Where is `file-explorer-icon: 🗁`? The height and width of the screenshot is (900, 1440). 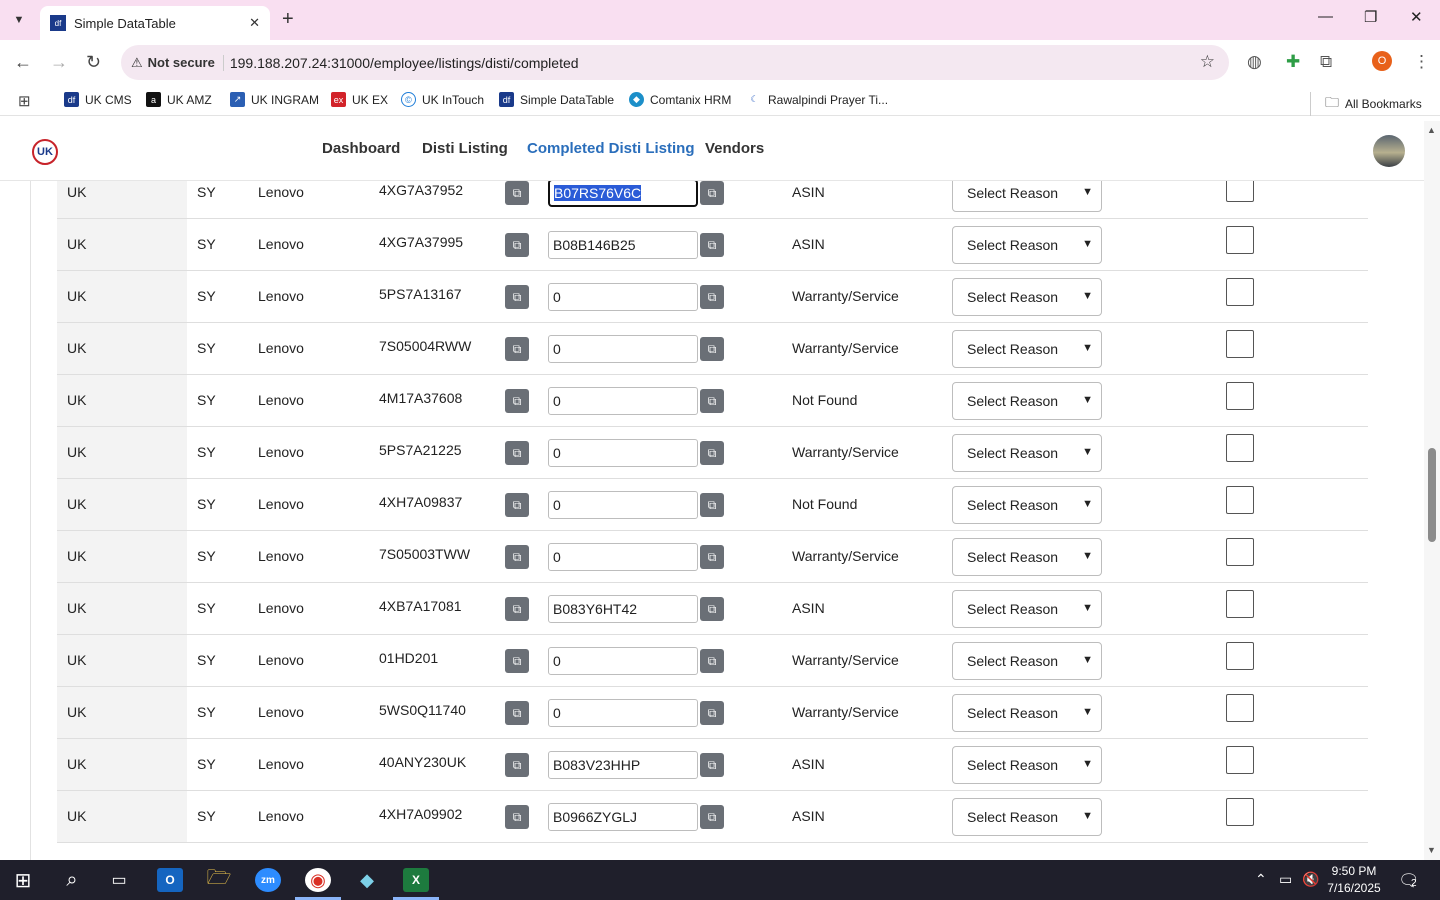
file-explorer-icon: 🗁 is located at coordinates (219, 879).